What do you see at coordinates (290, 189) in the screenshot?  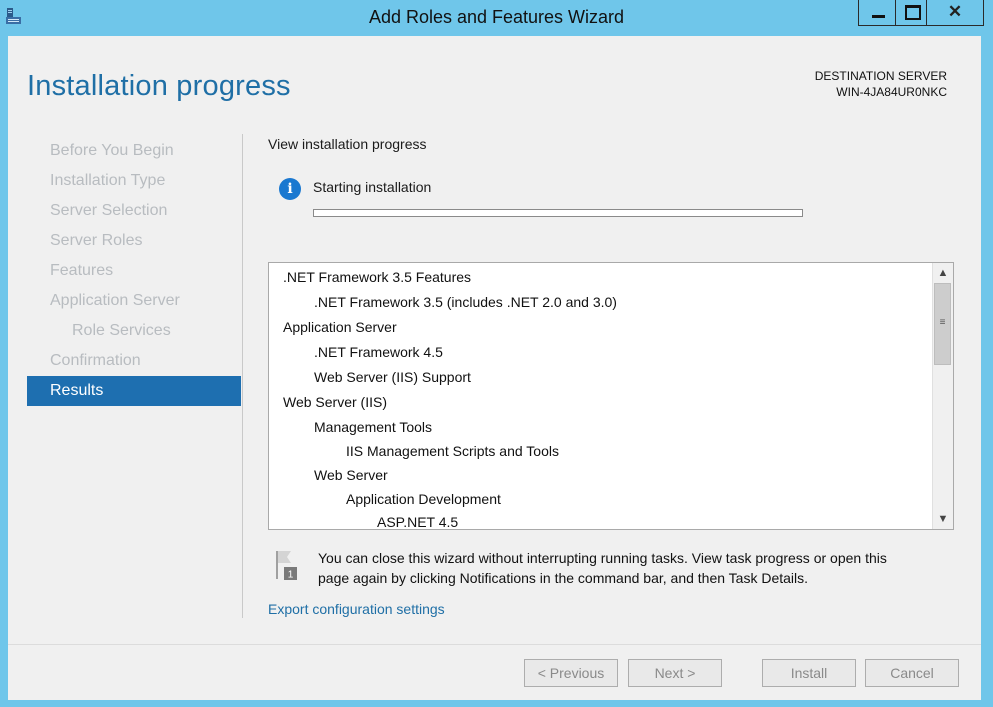 I see `info-icon: i` at bounding box center [290, 189].